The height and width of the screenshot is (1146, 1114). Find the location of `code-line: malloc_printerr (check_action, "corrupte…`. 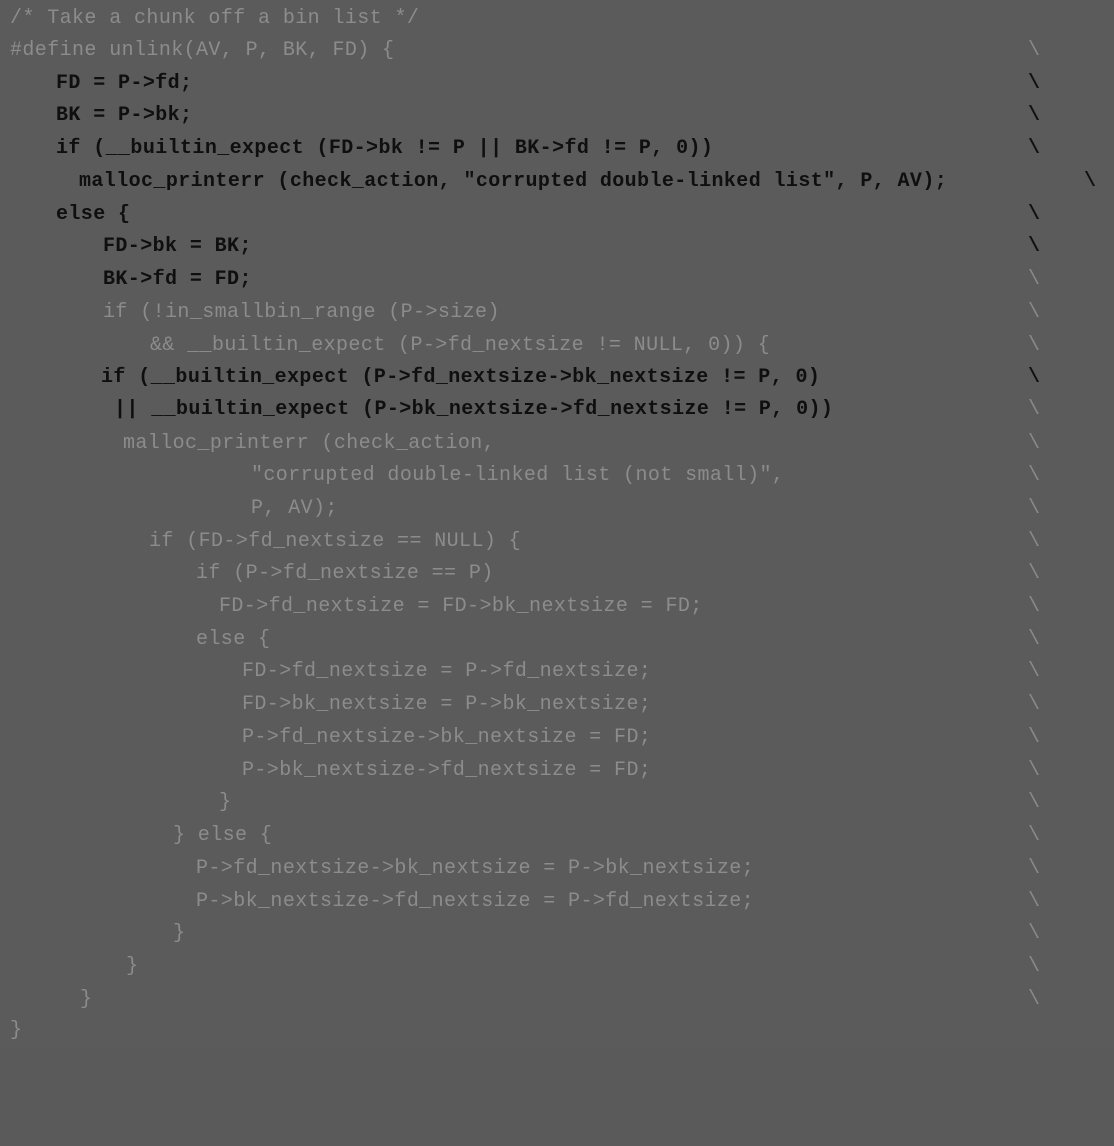

code-line: malloc_printerr (check_action, "corrupte… is located at coordinates (548, 181).